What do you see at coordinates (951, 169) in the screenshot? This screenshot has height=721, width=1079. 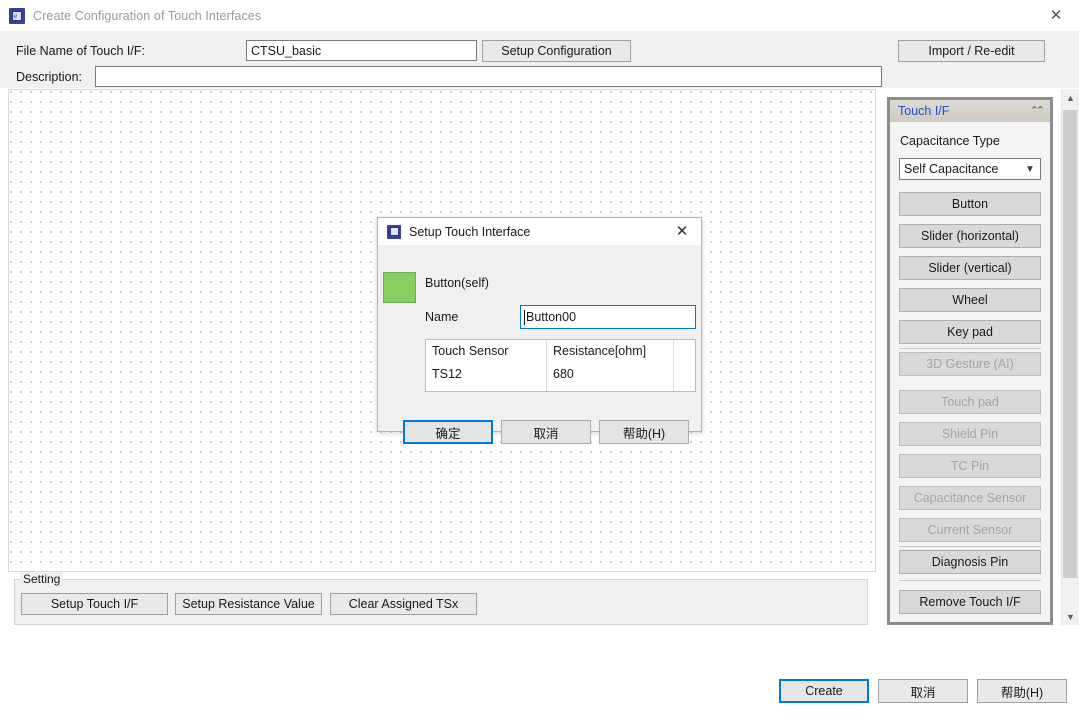 I see `capacitance-type-value: Self Capacitance` at bounding box center [951, 169].